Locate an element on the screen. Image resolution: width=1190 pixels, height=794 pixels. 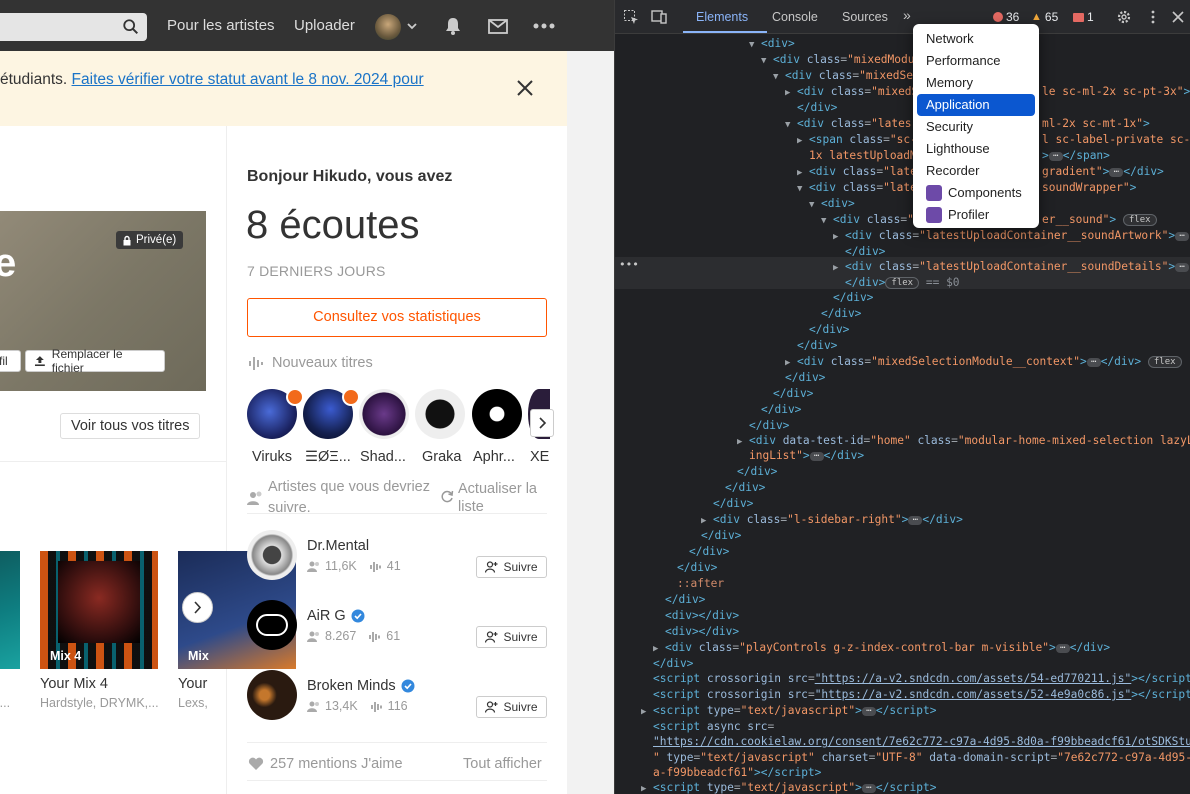
device-toolbar-icon is located at coordinates (659, 17).